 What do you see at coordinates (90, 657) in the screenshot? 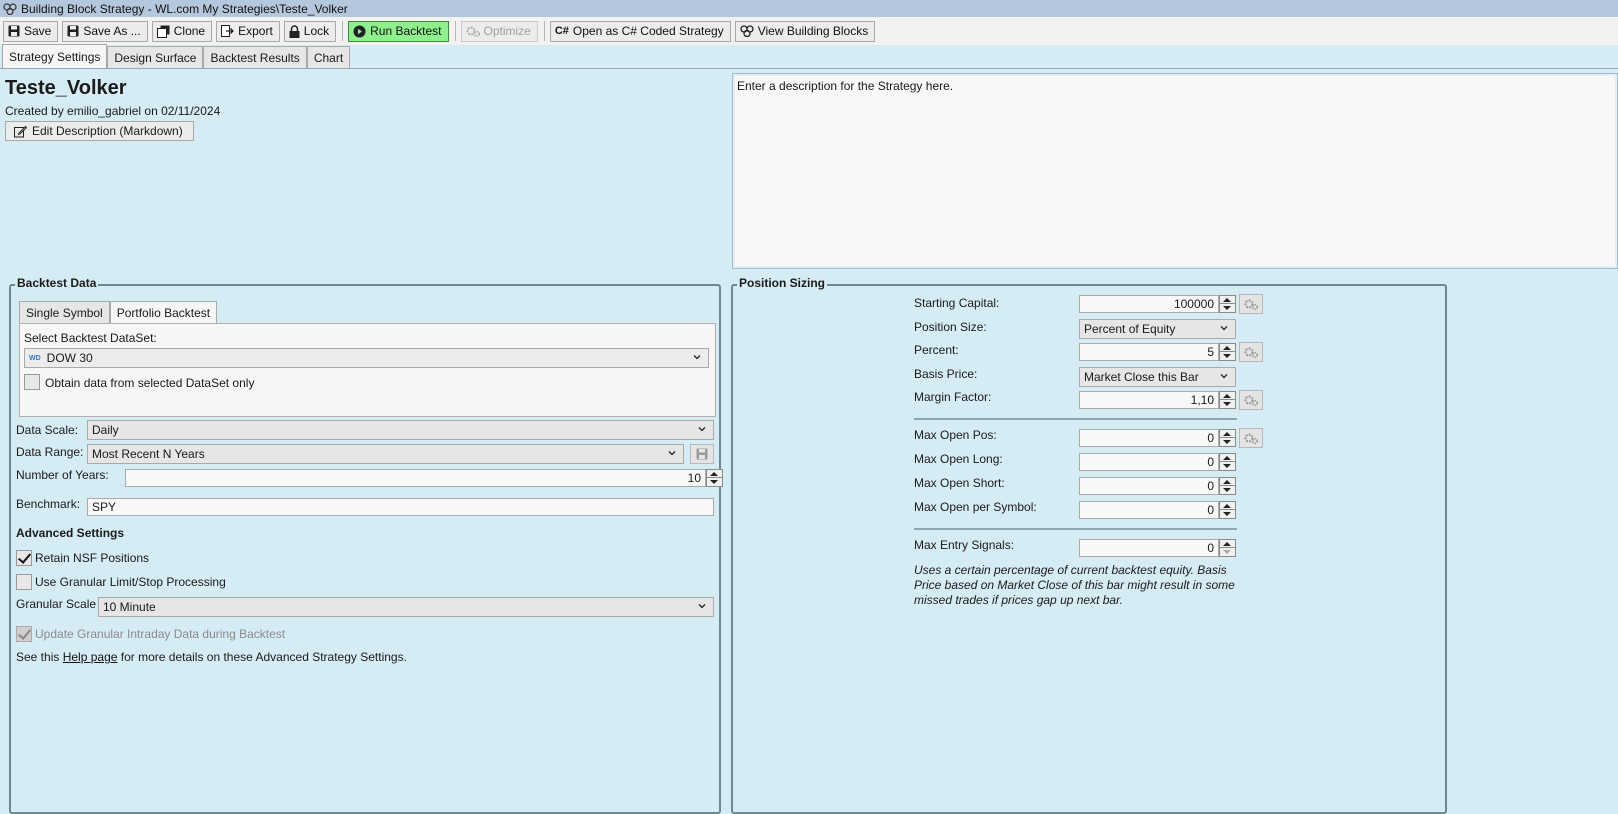
I see `help-page-link: Help page` at bounding box center [90, 657].